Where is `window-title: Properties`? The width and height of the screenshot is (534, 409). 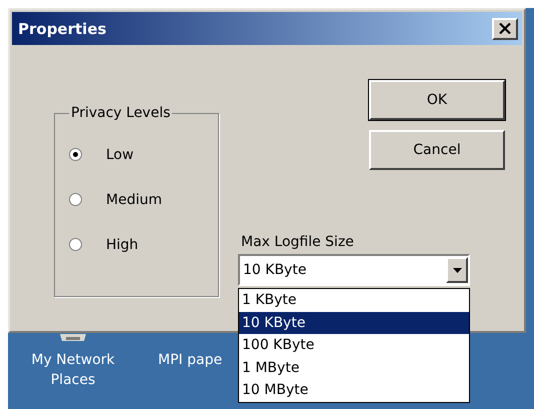 window-title: Properties is located at coordinates (62, 29).